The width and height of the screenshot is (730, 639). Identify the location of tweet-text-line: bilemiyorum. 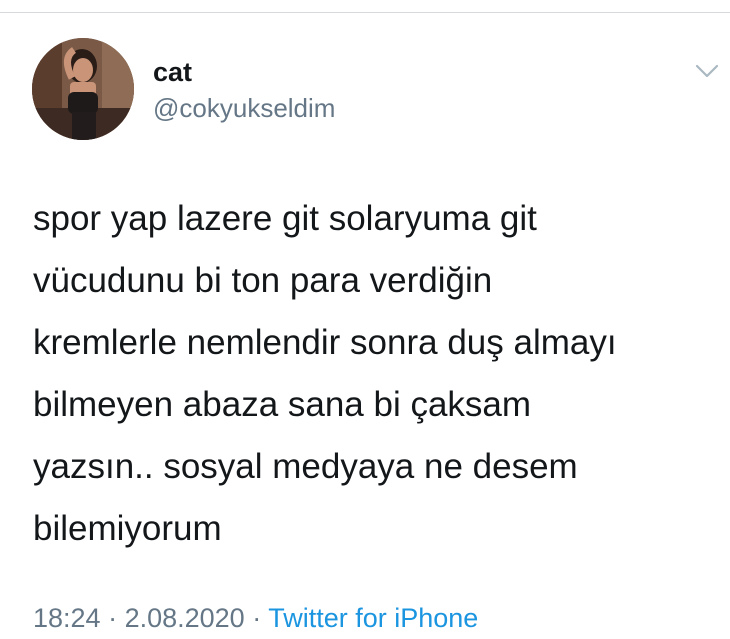
(127, 528).